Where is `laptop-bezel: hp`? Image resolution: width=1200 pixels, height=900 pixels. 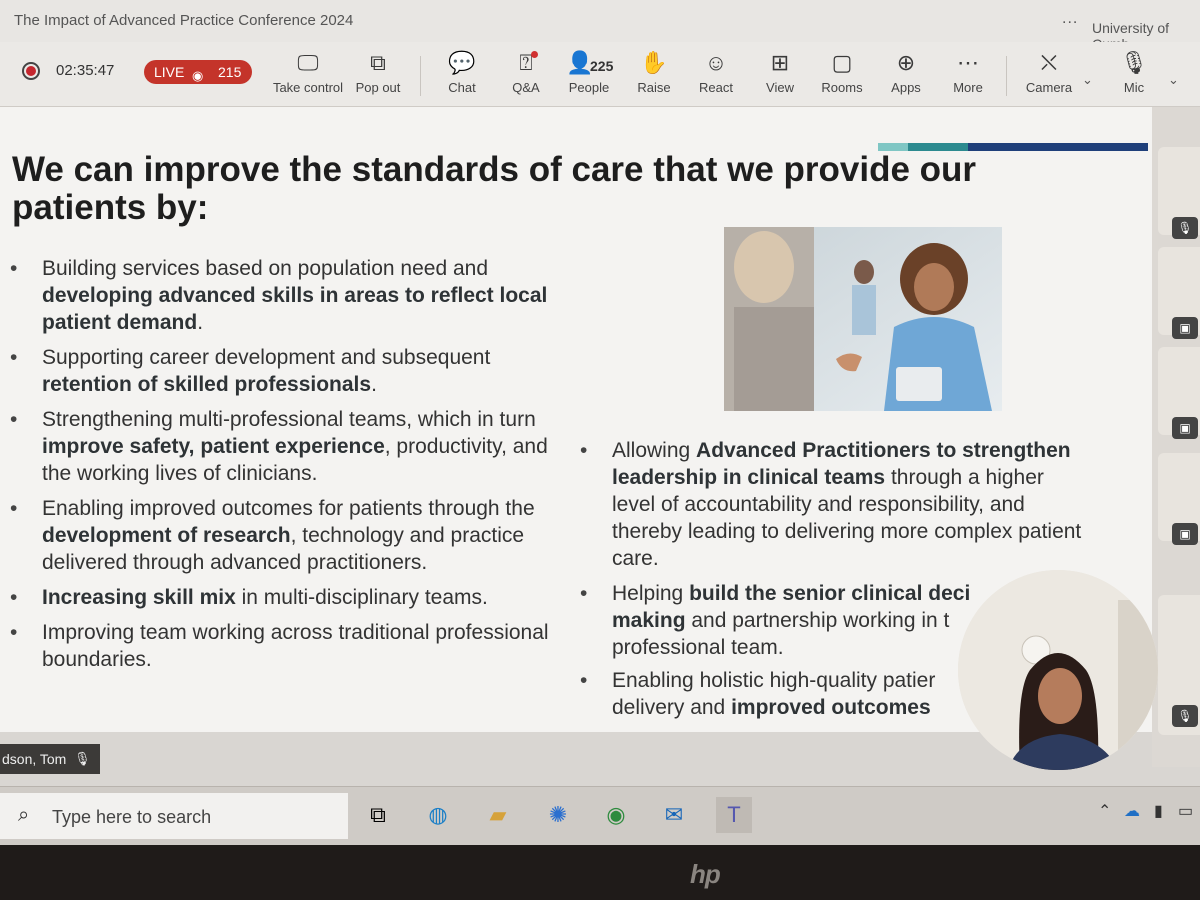
laptop-bezel: hp is located at coordinates (600, 872).